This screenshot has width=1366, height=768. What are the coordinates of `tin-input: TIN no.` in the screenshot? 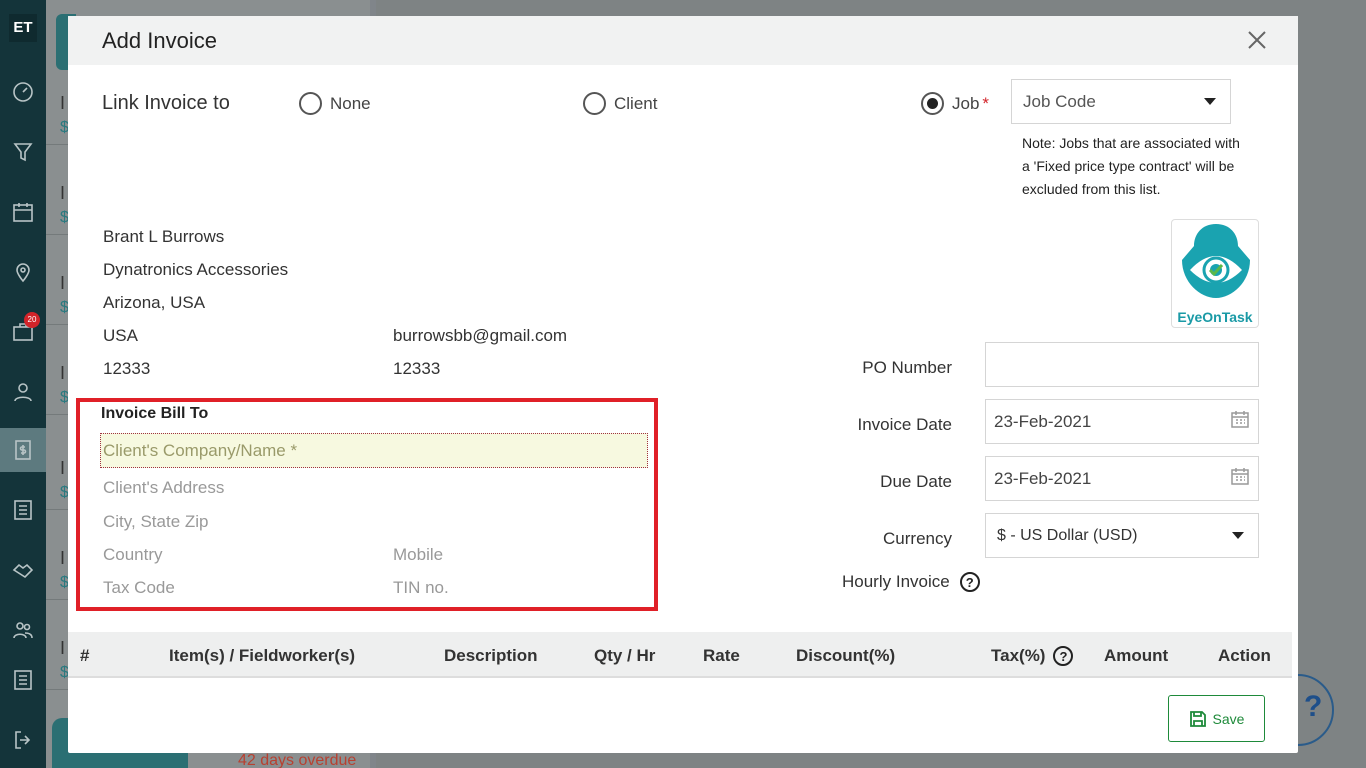 It's located at (421, 588).